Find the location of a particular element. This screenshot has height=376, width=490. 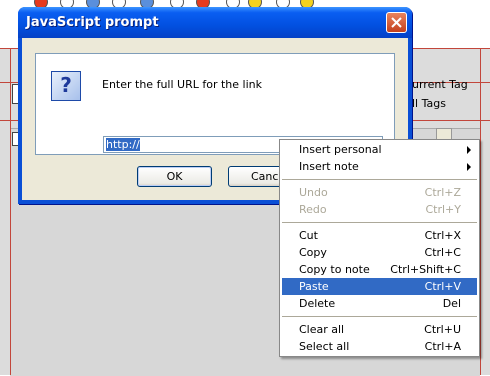

menu-item-shortcut: Ctrl+Shift+C is located at coordinates (425, 269).